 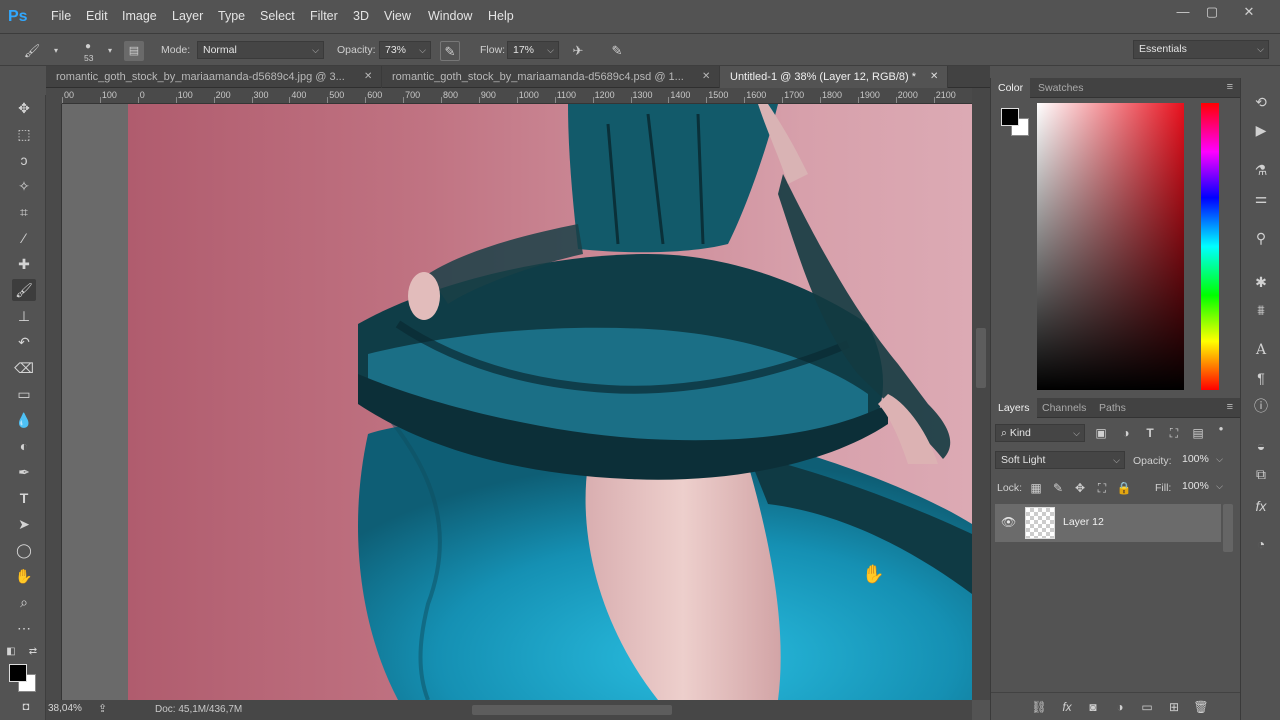 I want to click on fill-field: 100% ⌵, so click(x=1202, y=487).